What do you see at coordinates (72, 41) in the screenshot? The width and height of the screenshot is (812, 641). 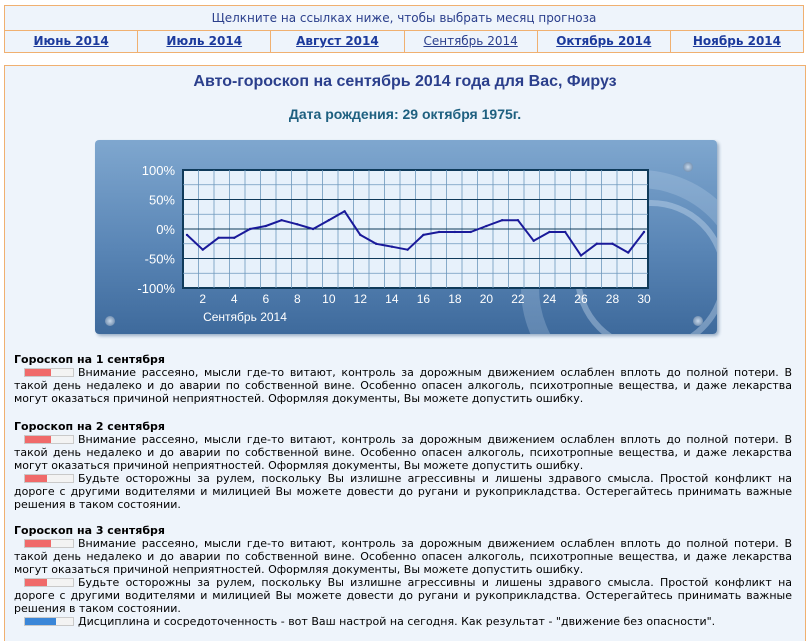 I see `month-link-june: Июнь 2014` at bounding box center [72, 41].